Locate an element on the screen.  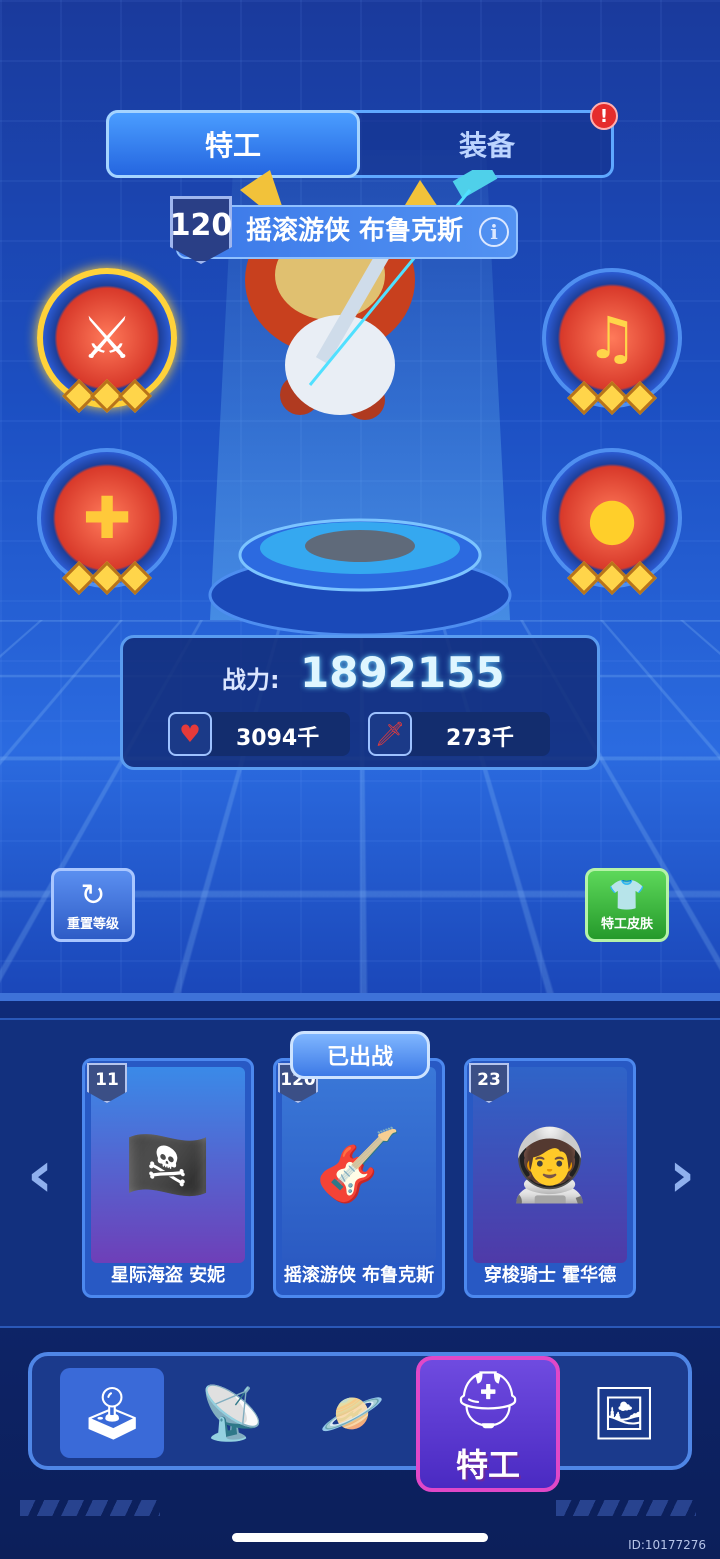
agent-skin-button: 👕 特工皮肤 is located at coordinates (627, 905).